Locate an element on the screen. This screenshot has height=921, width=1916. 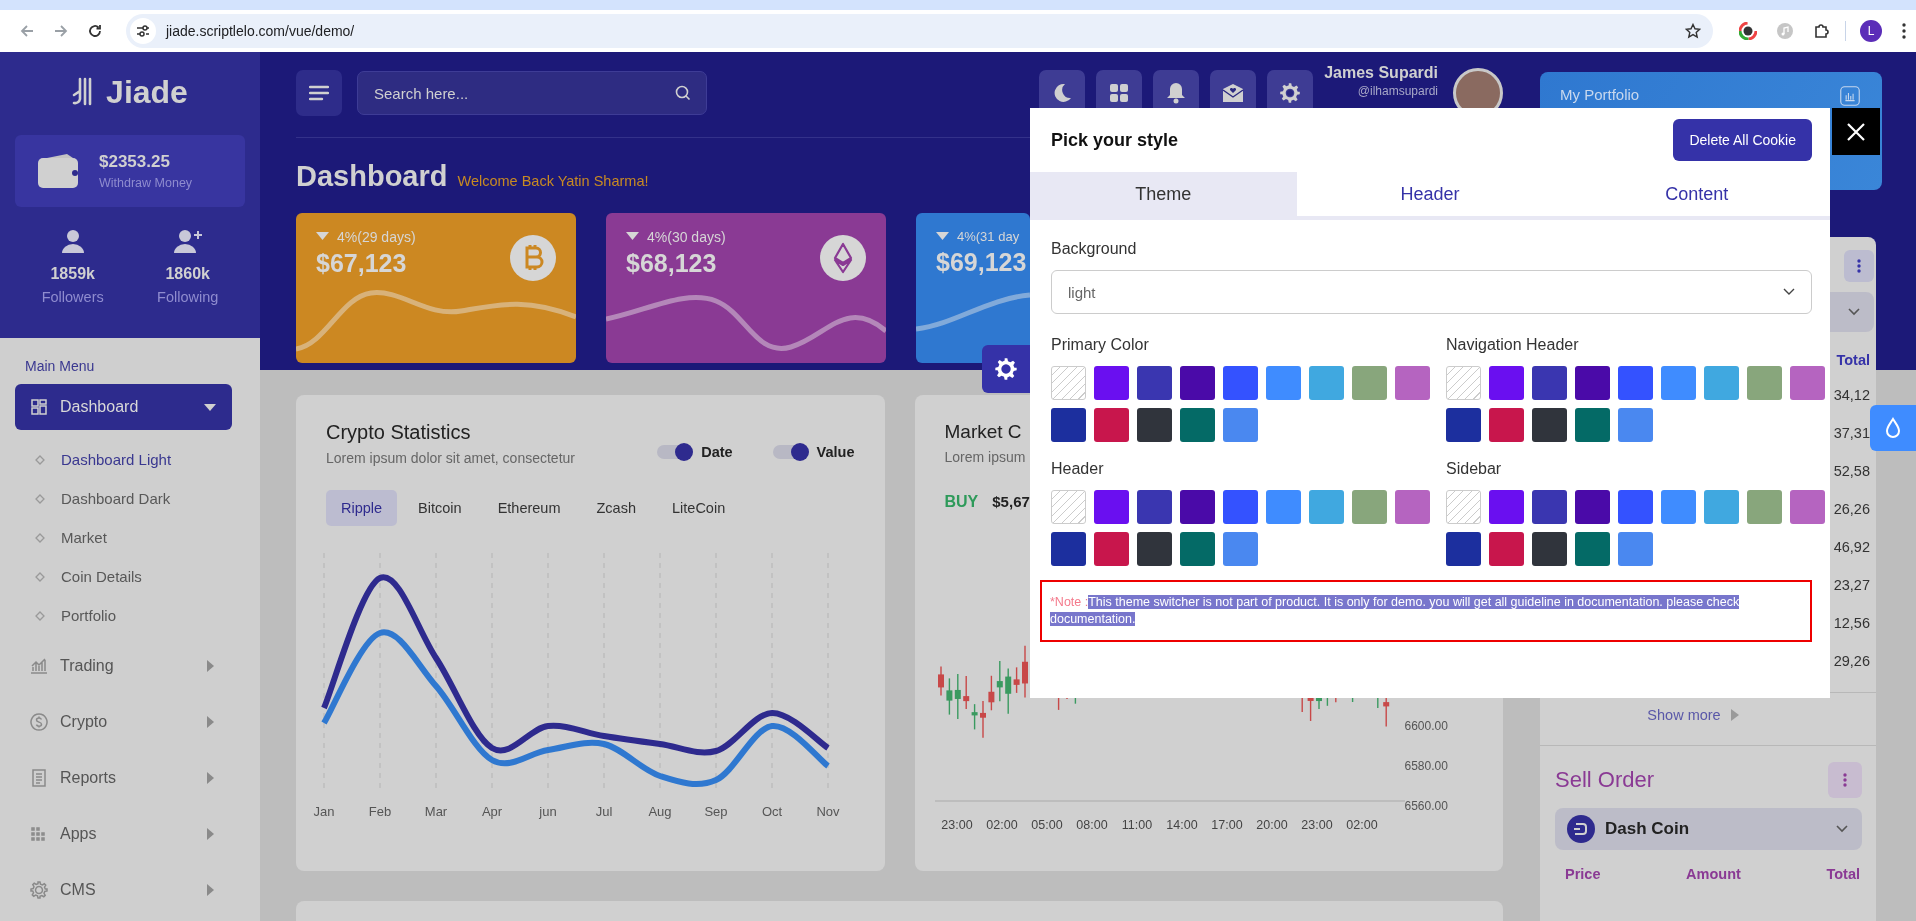
background-select: light is located at coordinates (1431, 292).